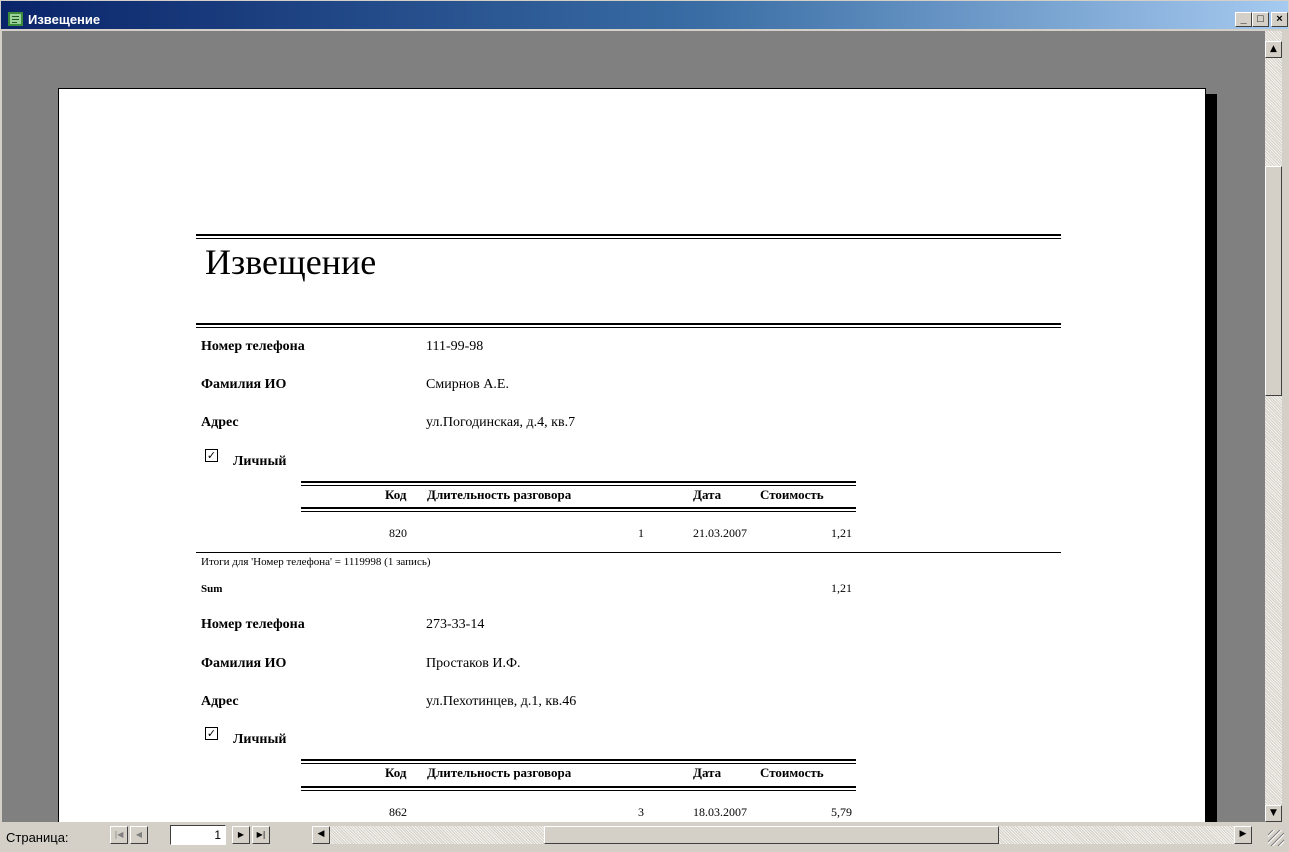 The image size is (1289, 852). Describe the element at coordinates (455, 624) in the screenshot. I see `phone-value: 273-33-14` at that location.